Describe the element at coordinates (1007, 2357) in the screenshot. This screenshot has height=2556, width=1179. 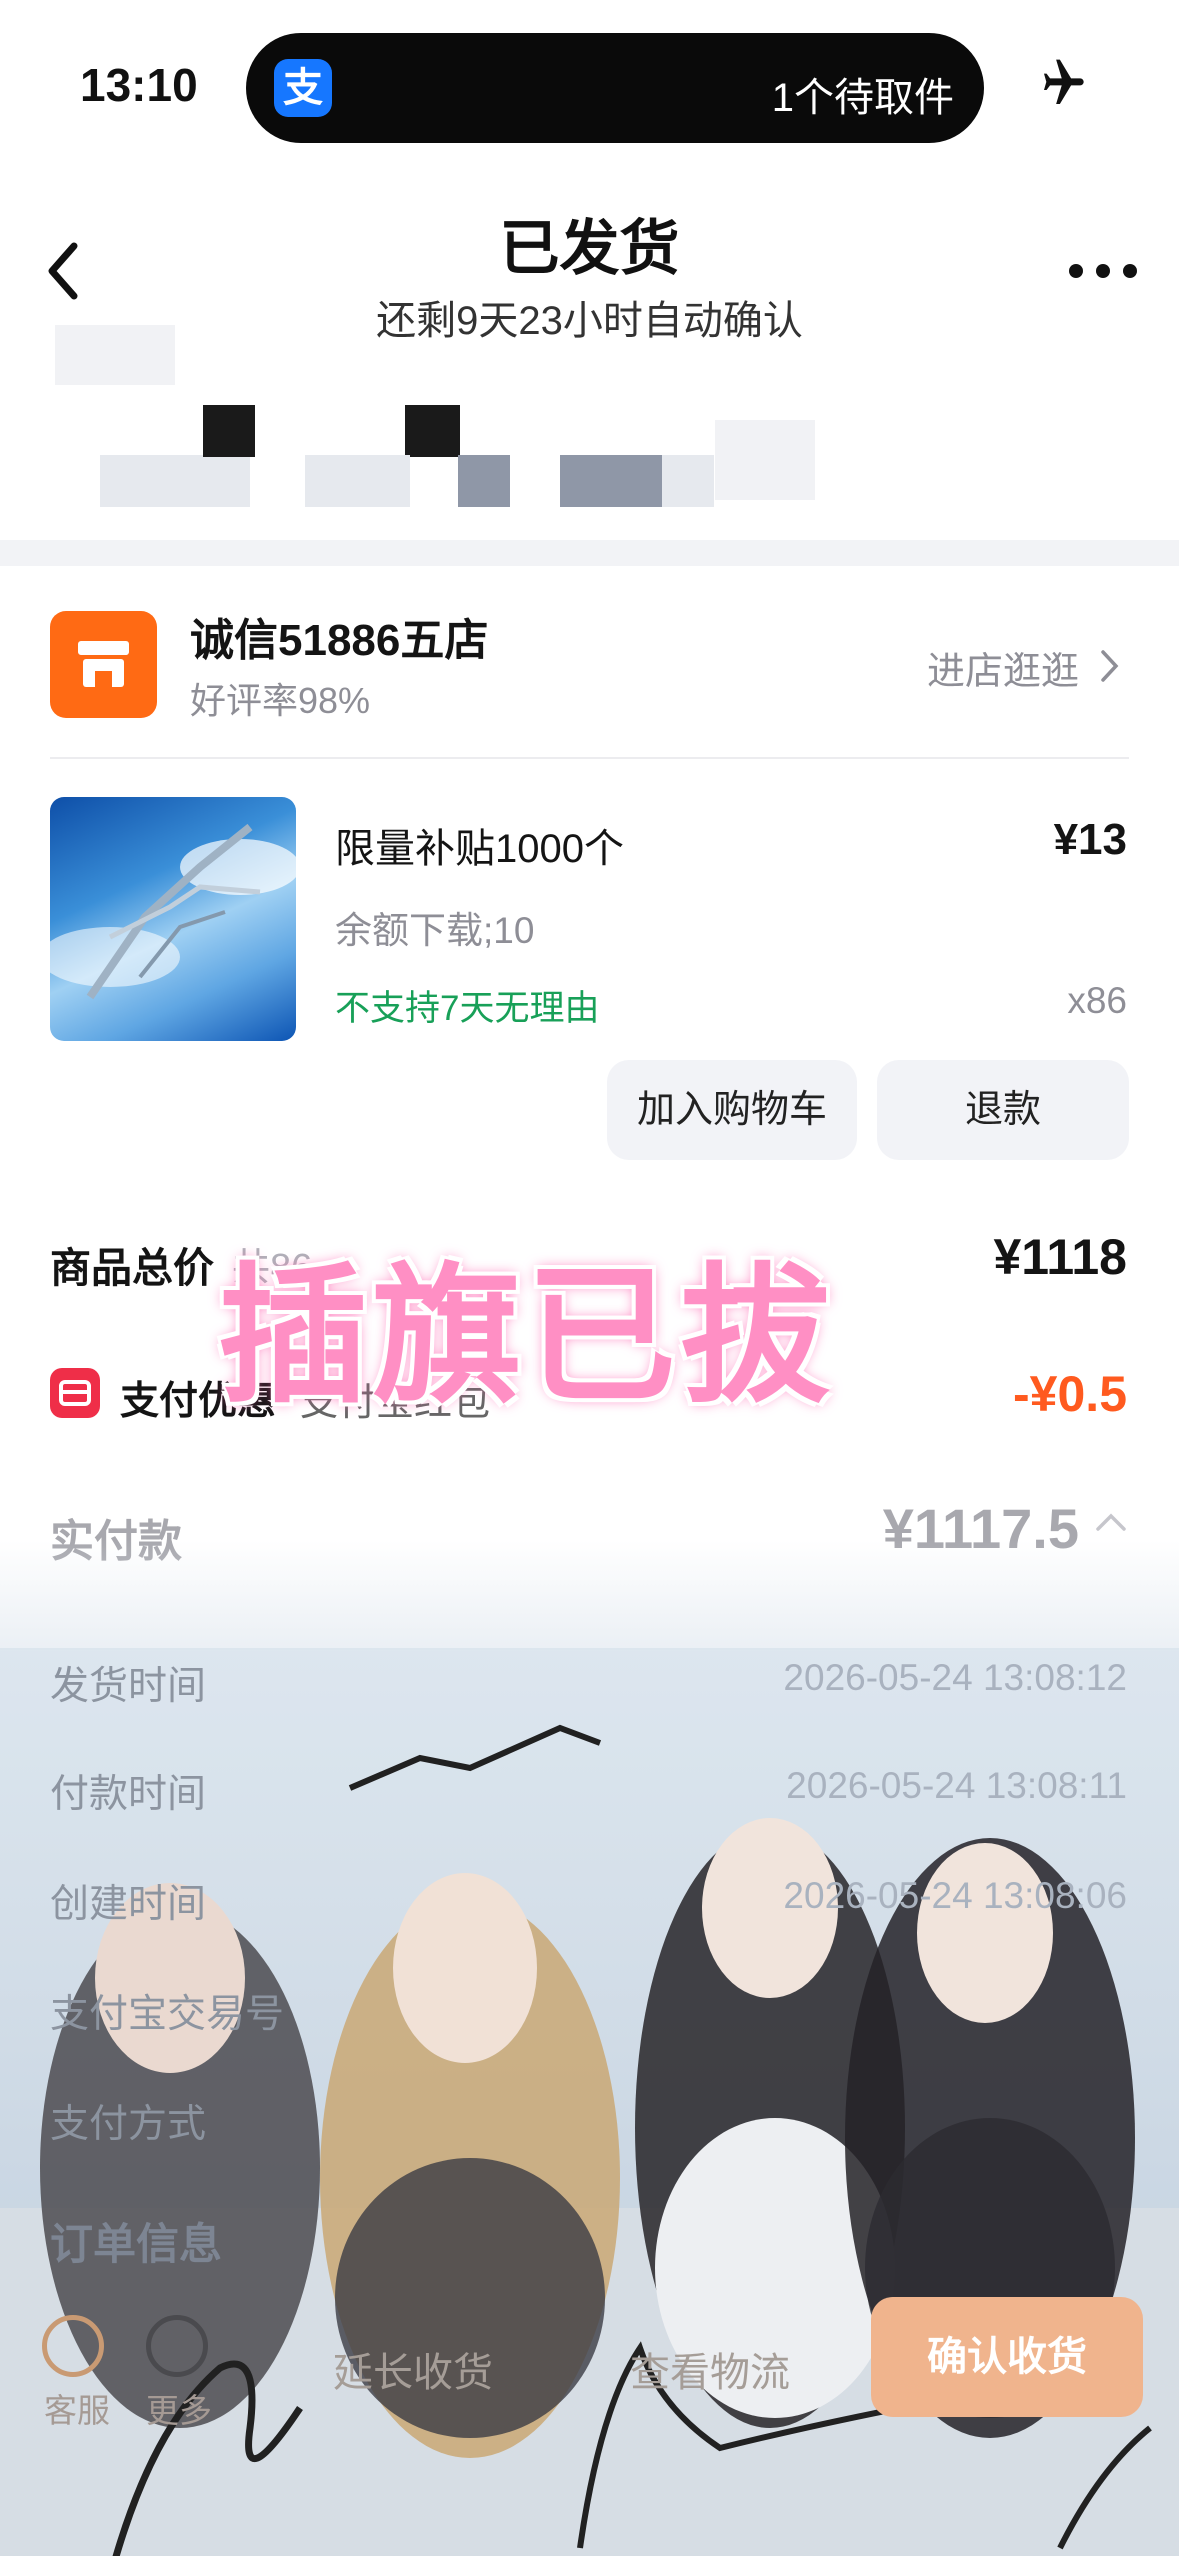
I see `confirm-receipt-button: 确认收货` at that location.